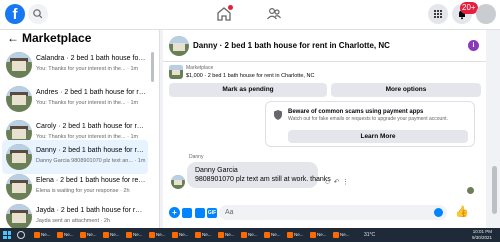 Image resolution: width=500 pixels, height=242 pixels. Describe the element at coordinates (196, 157) in the screenshot. I see `message-sender-name: Danny` at that location.